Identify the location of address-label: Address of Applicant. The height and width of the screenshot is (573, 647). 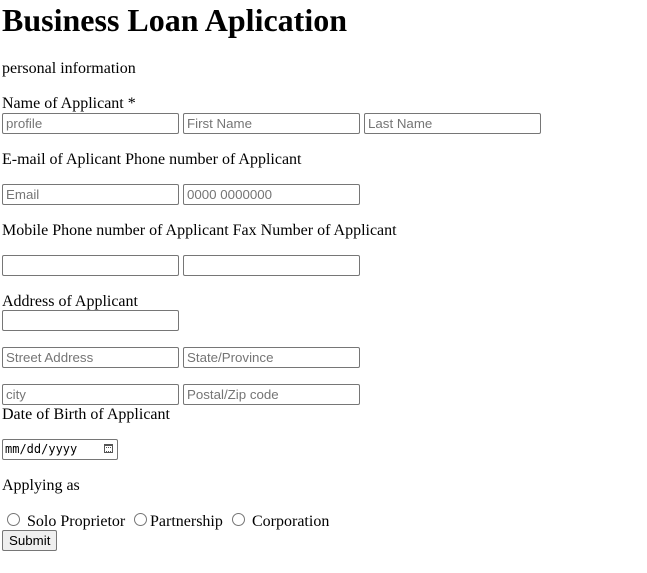
(70, 301).